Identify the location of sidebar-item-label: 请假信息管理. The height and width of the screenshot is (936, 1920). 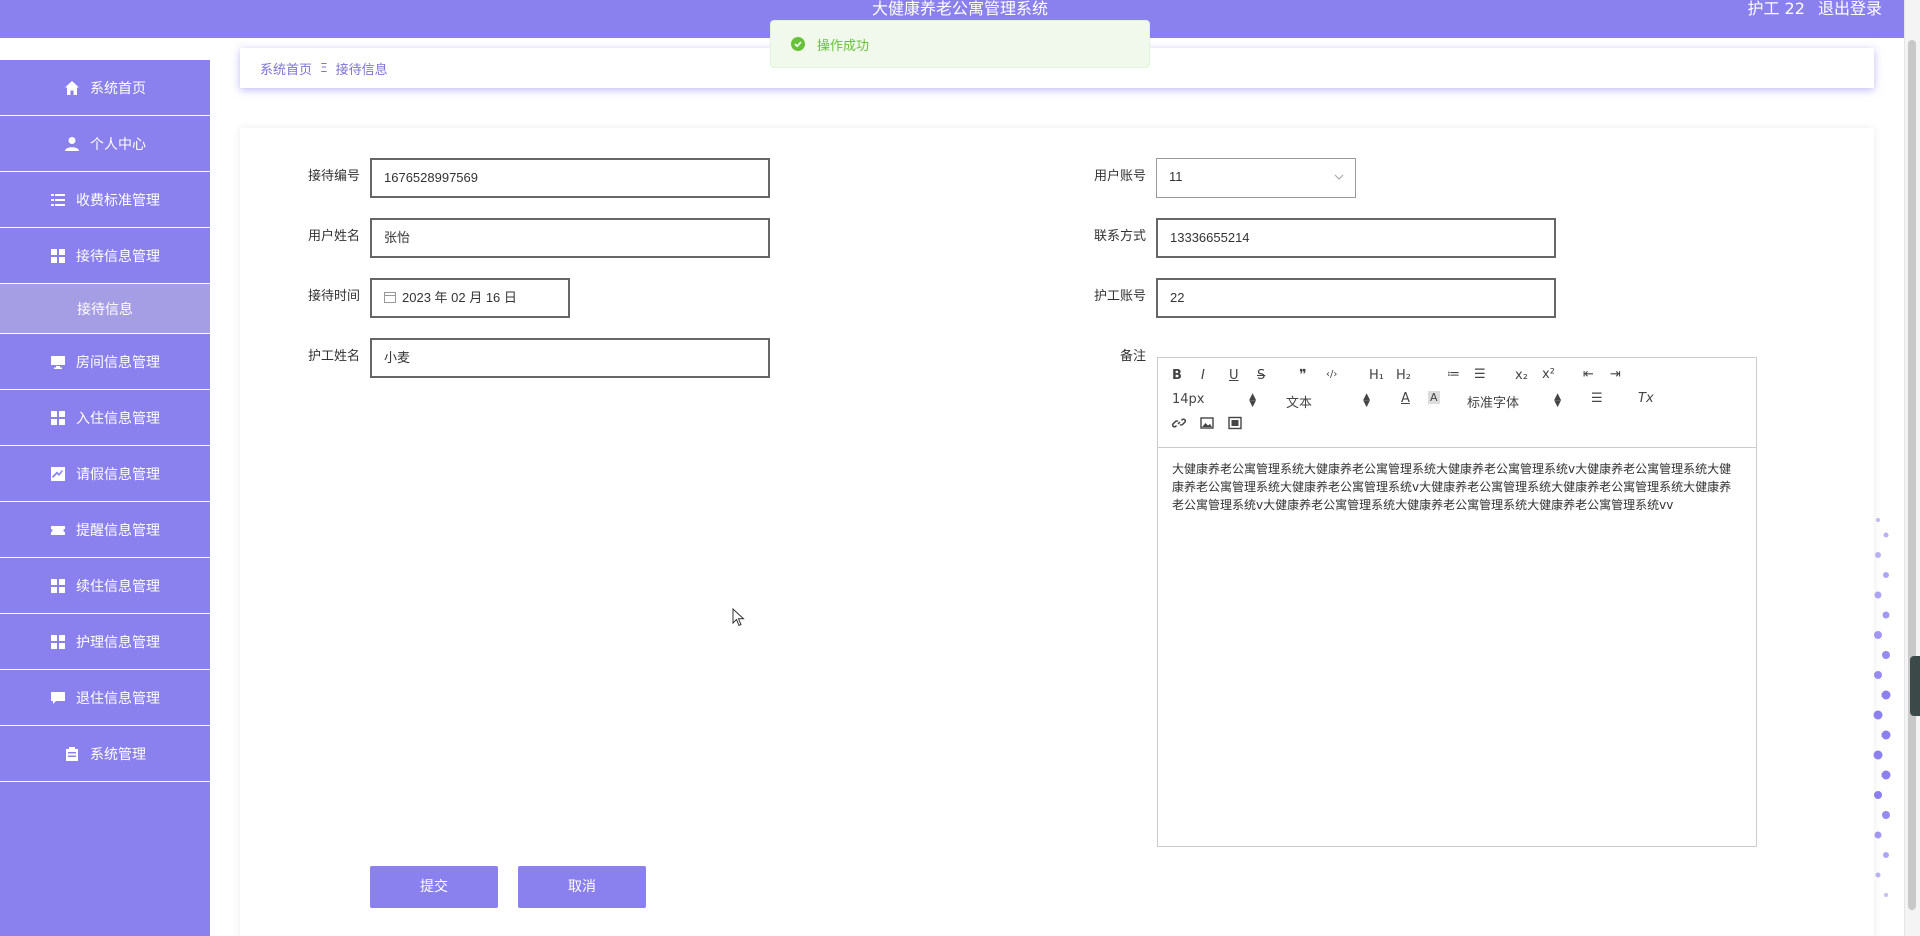
(118, 474).